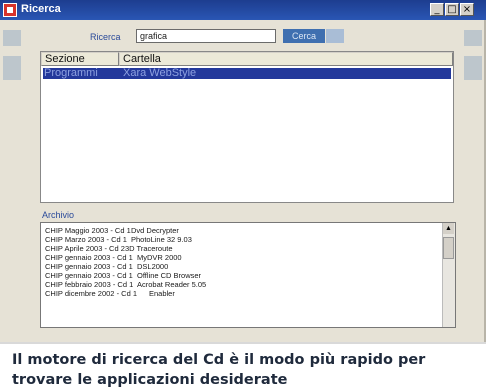  Describe the element at coordinates (10, 10) in the screenshot. I see `app-icon` at that location.